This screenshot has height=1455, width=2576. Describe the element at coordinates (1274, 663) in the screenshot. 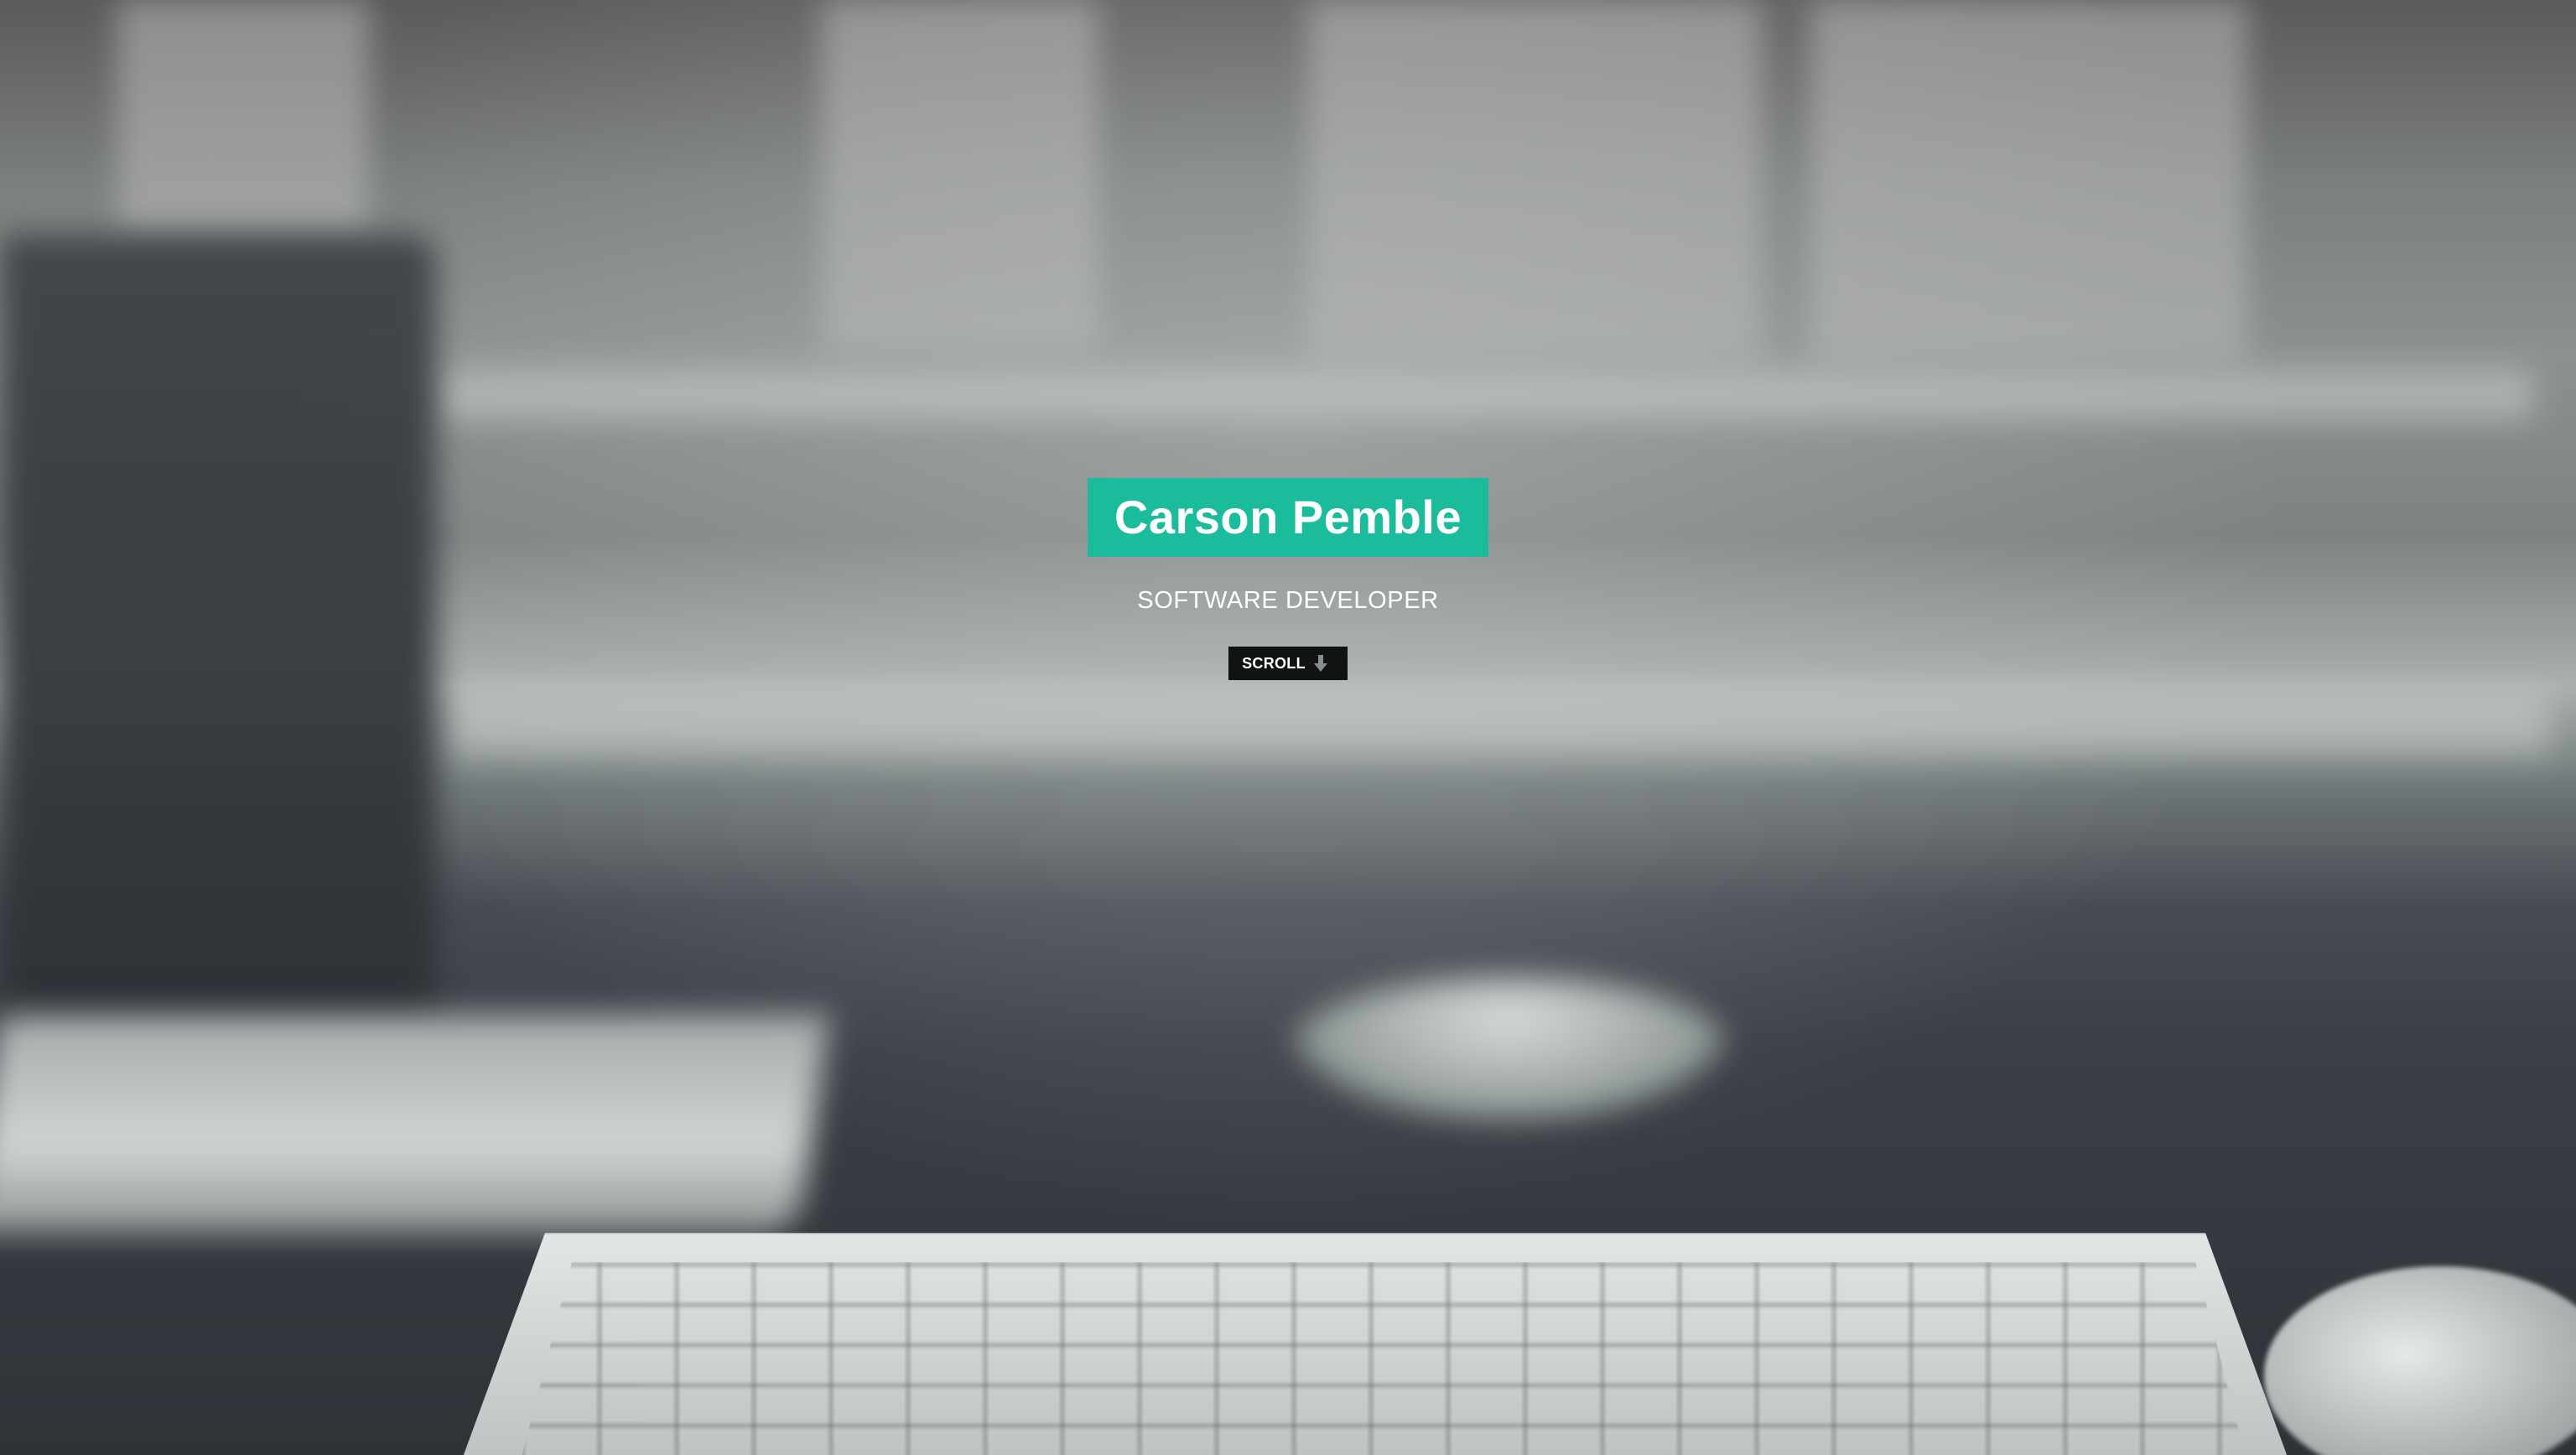

I see `scroll-button-label: SCROLL` at that location.